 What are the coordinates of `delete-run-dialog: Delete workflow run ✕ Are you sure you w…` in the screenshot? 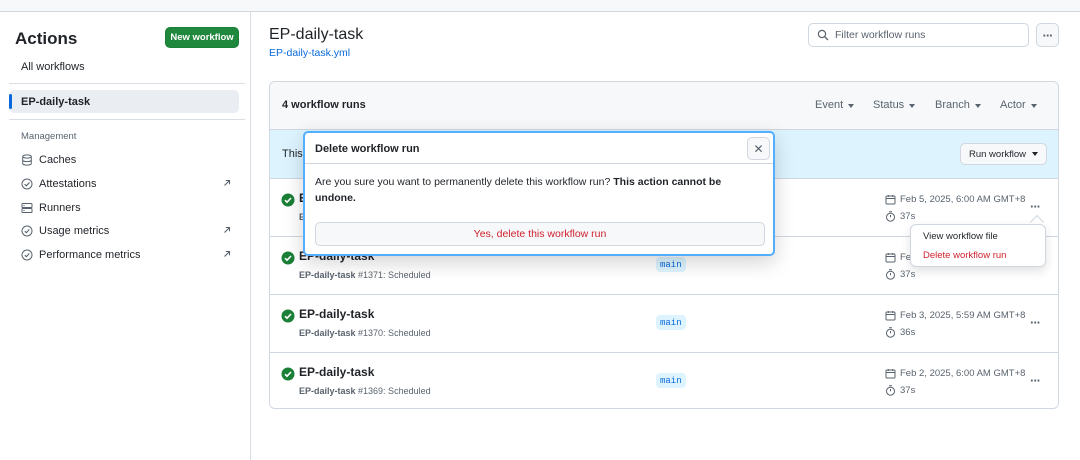 It's located at (539, 193).